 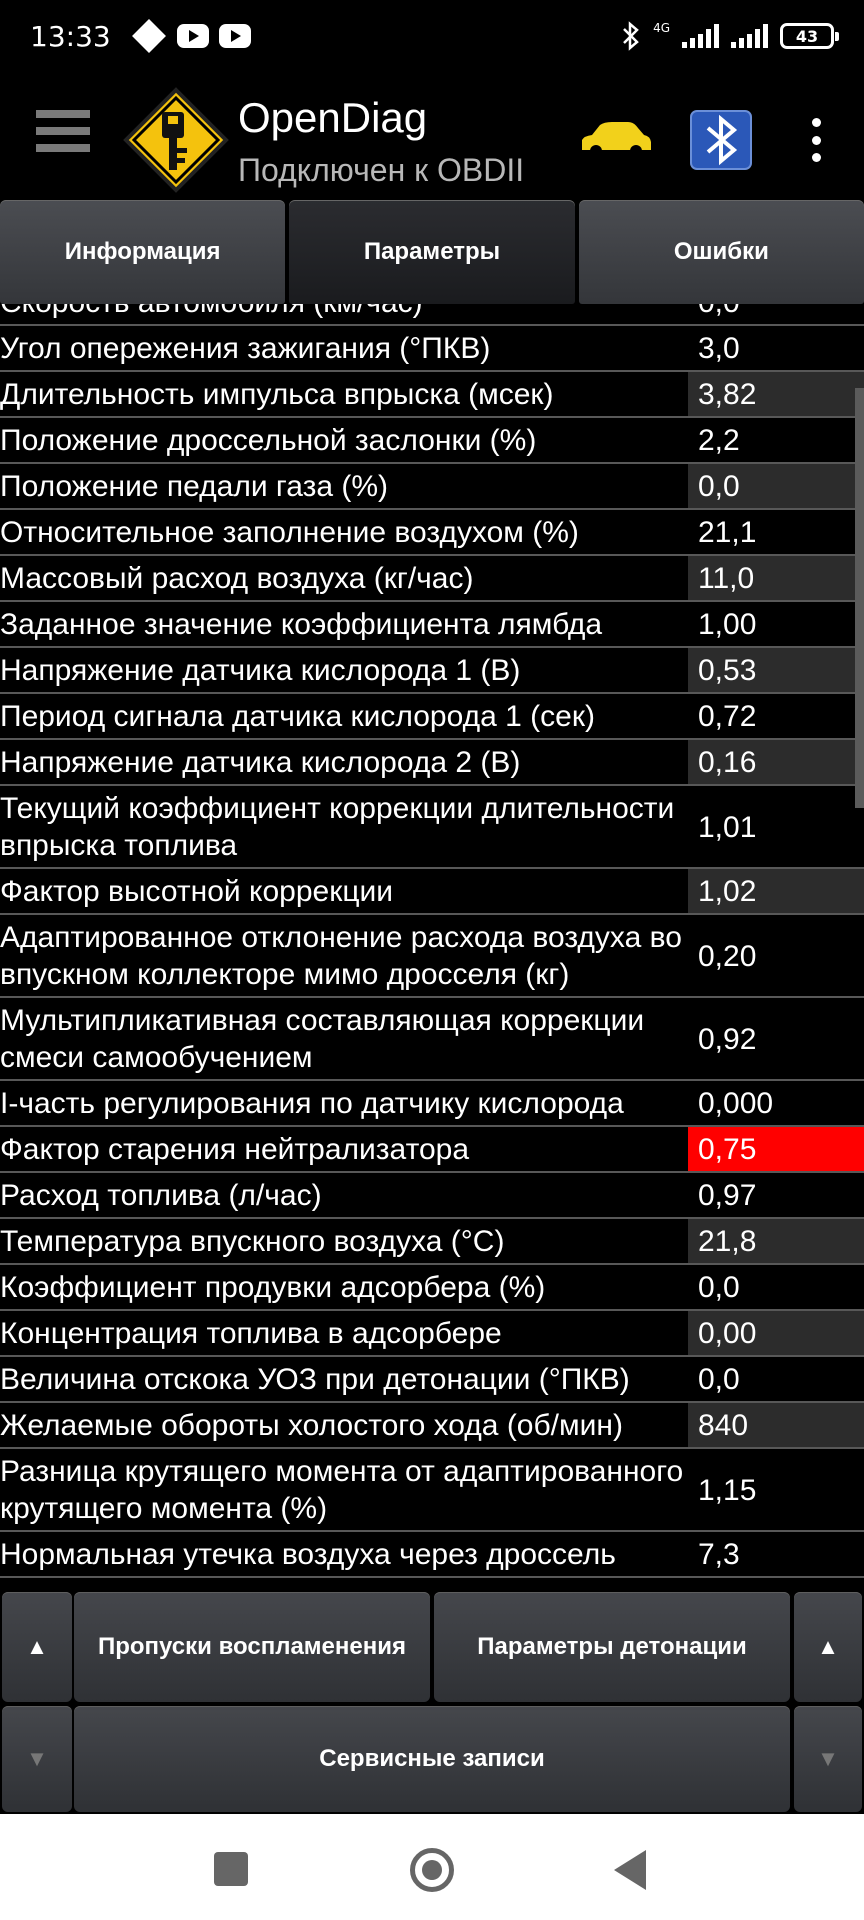 I want to click on diamond-icon, so click(x=148, y=36).